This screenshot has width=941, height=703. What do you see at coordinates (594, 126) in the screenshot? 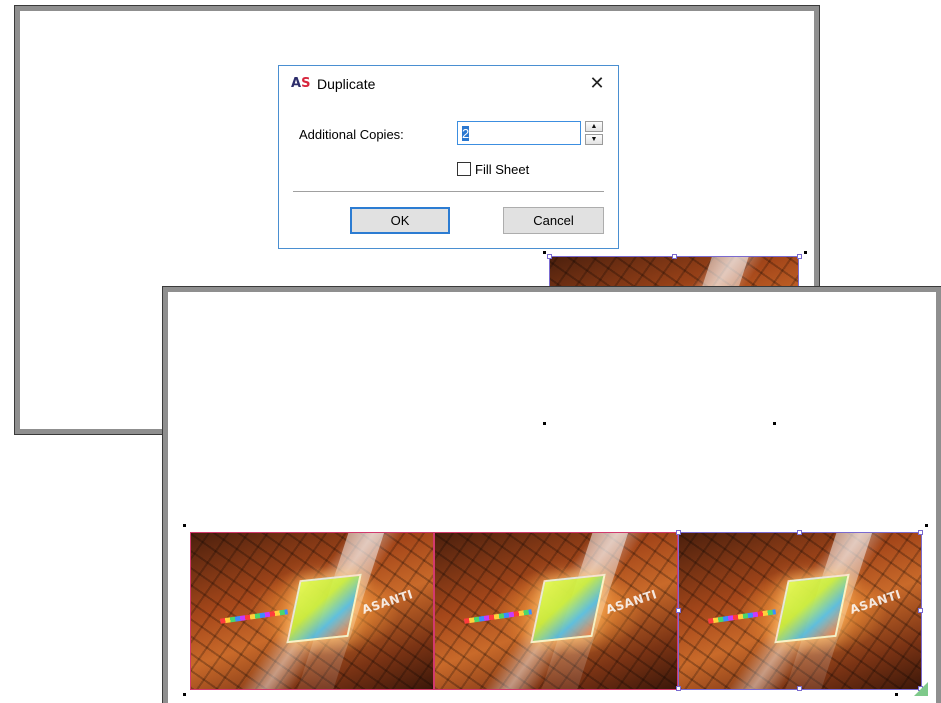
I see `arrow-up-icon: ▲` at bounding box center [594, 126].